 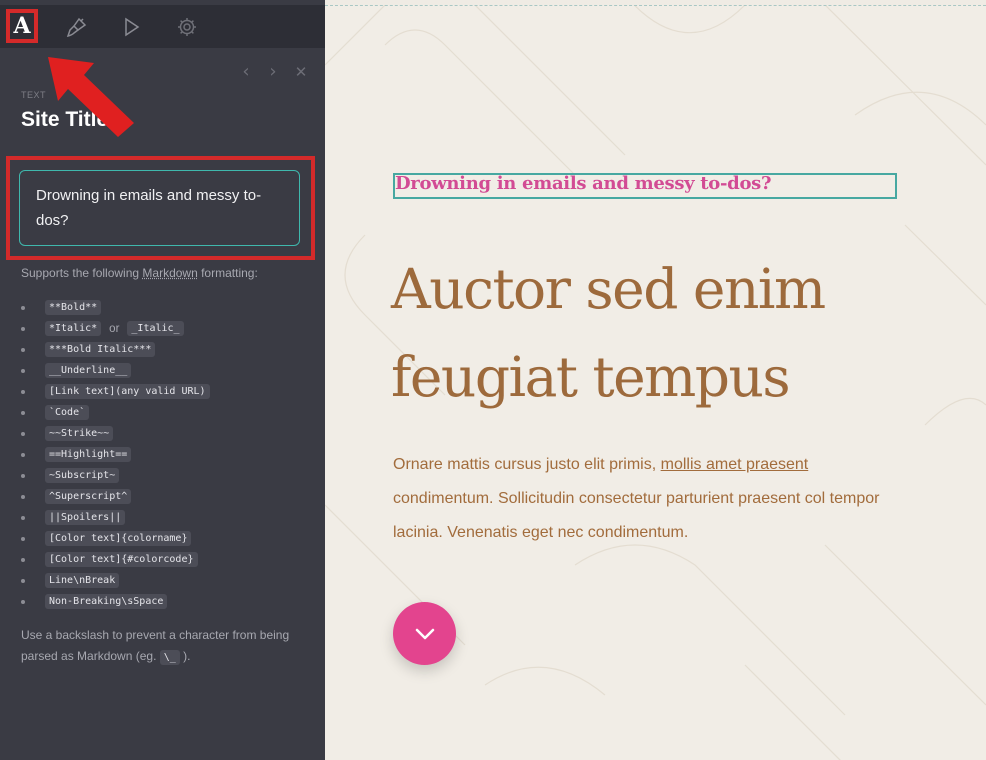 I want to click on hero-kicker: Drowning in emails and messy to-dos?, so click(x=583, y=183).